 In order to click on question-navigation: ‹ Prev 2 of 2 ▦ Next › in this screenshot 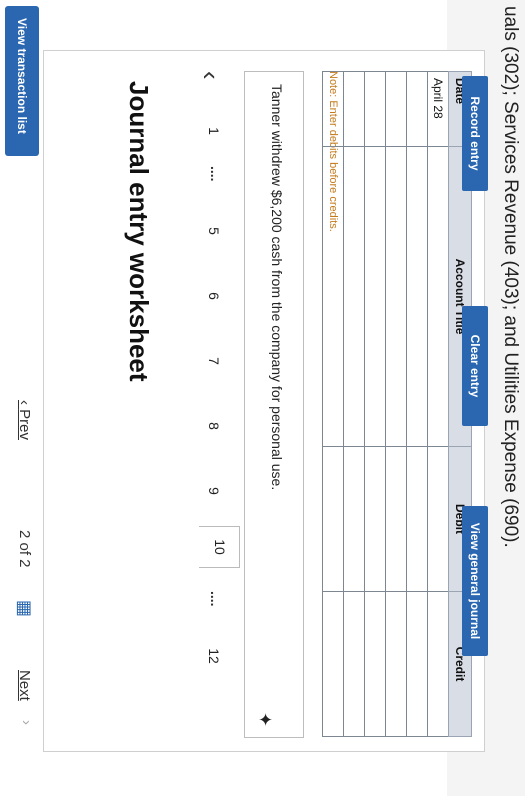, I will do `click(23, 570)`.